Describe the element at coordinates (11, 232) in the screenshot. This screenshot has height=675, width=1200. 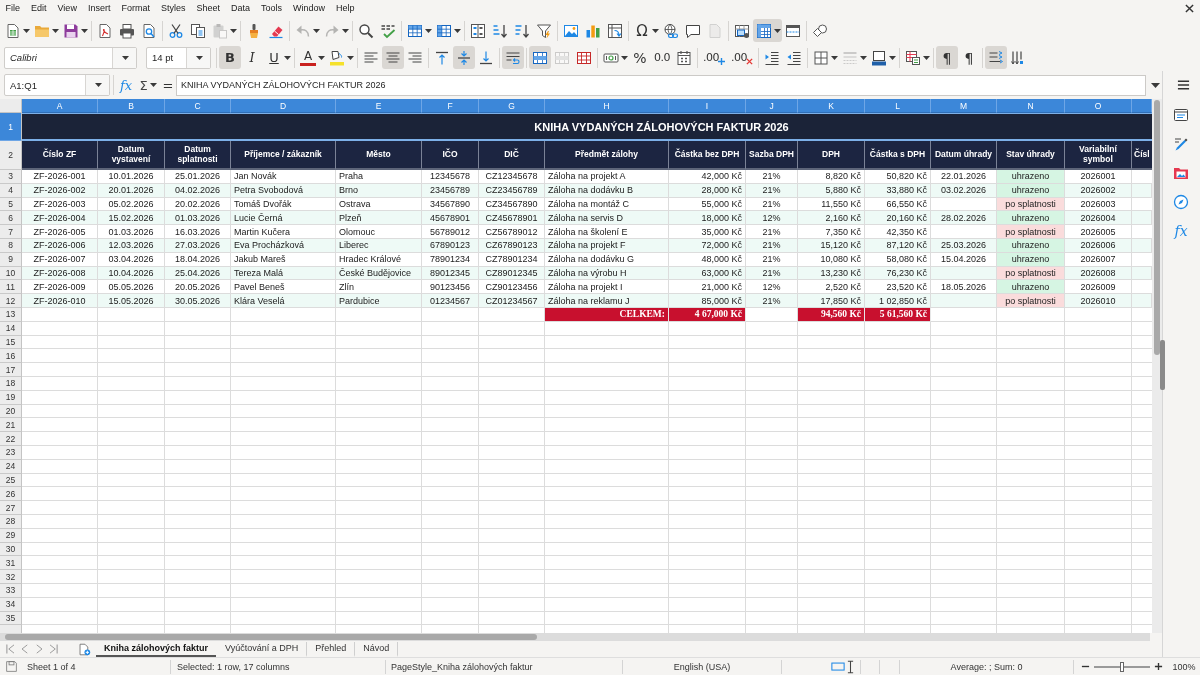
I see `row-header: 7` at that location.